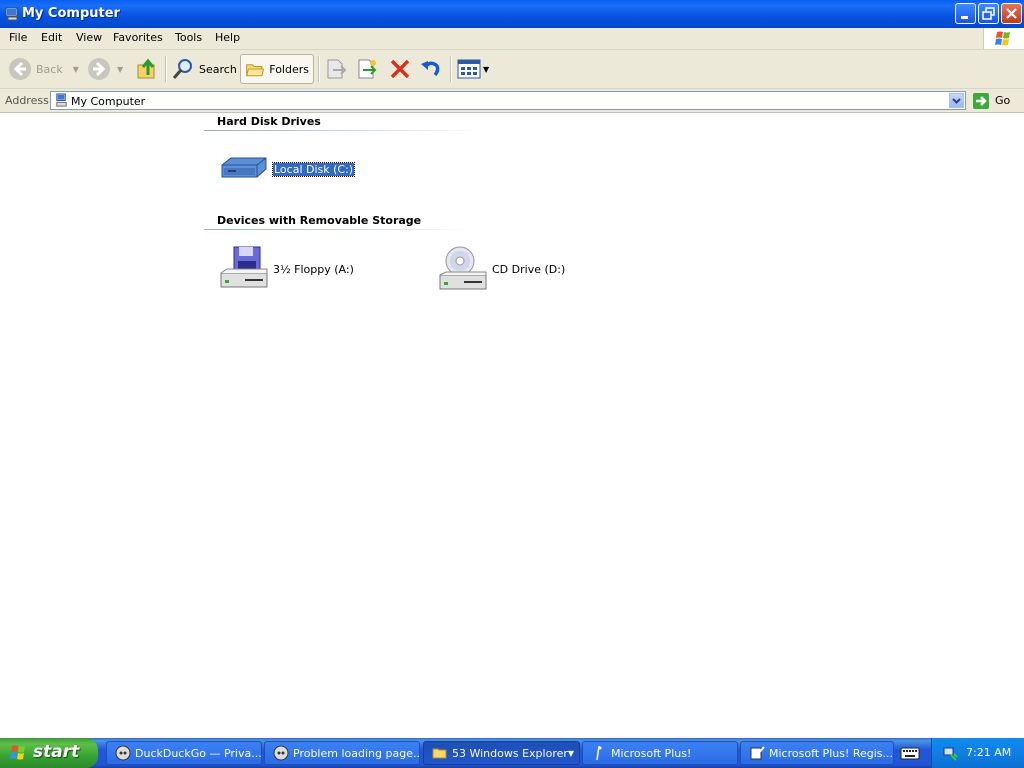 The width and height of the screenshot is (1024, 768). What do you see at coordinates (529, 269) in the screenshot?
I see `drive-label: CD Drive (D:)` at bounding box center [529, 269].